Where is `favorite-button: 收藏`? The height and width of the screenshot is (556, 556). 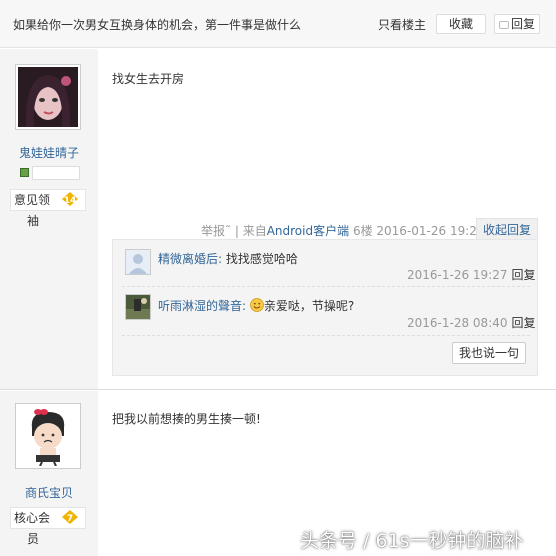
favorite-button: 收藏 is located at coordinates (461, 24).